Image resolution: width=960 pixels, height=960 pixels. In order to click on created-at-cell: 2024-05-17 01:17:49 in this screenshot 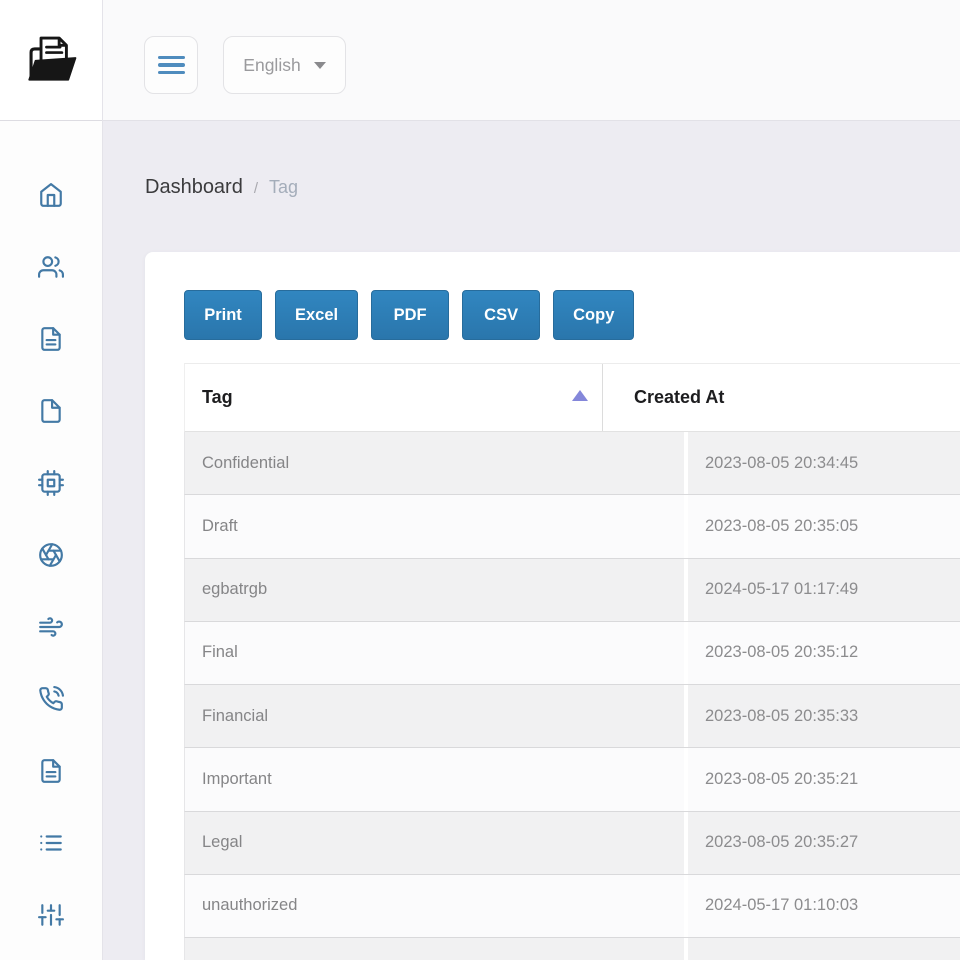, I will do `click(824, 589)`.